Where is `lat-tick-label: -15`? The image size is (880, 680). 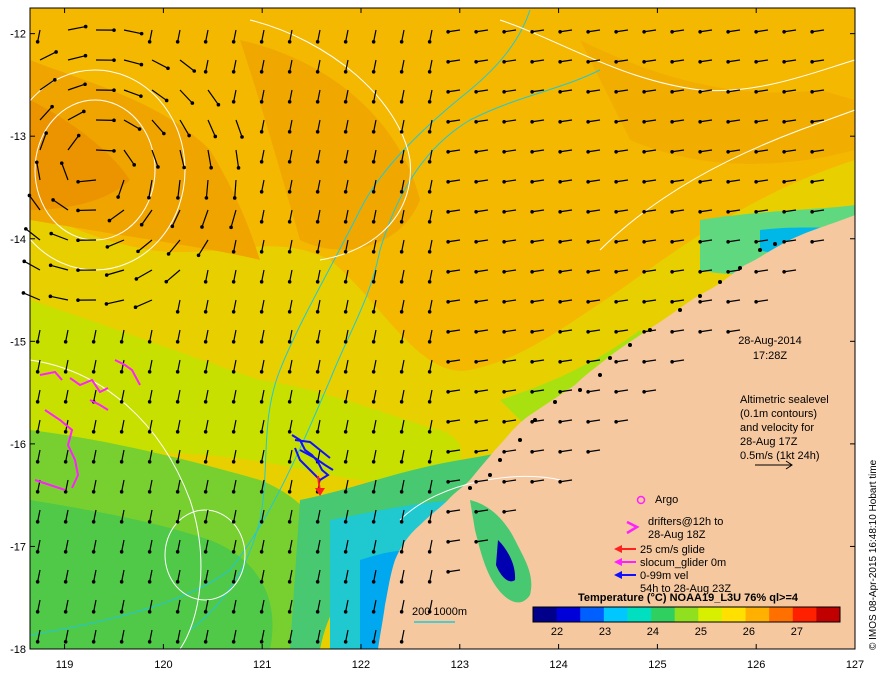 lat-tick-label: -15 is located at coordinates (18, 342).